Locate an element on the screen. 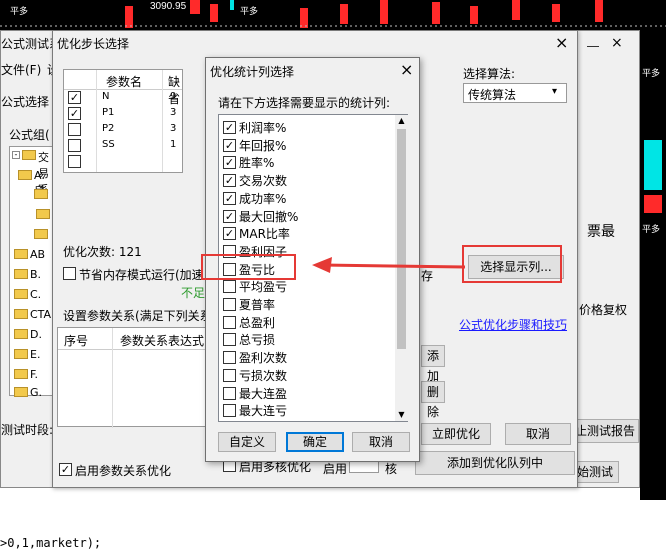 The height and width of the screenshot is (554, 666). stat-column-item: 最大连盈 is located at coordinates (308, 394).